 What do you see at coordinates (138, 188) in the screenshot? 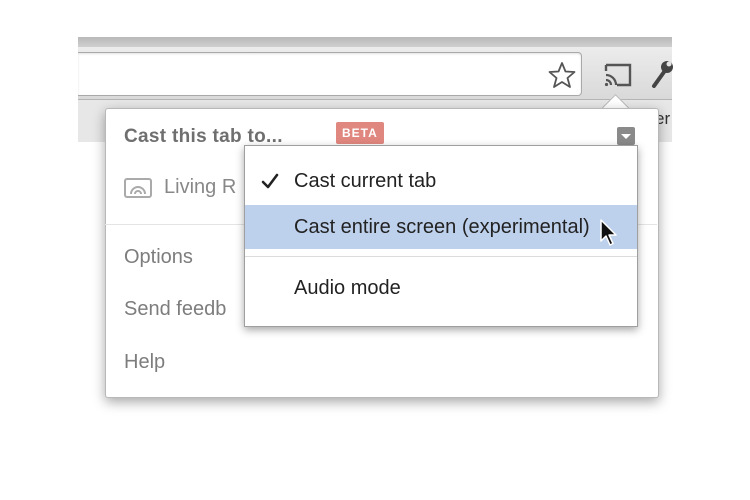
I see `cast-device-icon` at bounding box center [138, 188].